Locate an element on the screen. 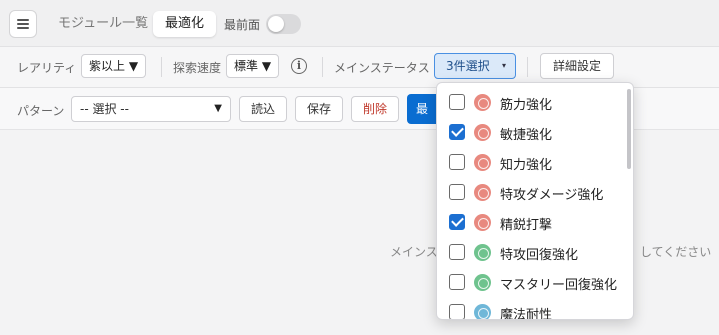 This screenshot has width=719, height=335. option-intellect: 知力強化 is located at coordinates (535, 162).